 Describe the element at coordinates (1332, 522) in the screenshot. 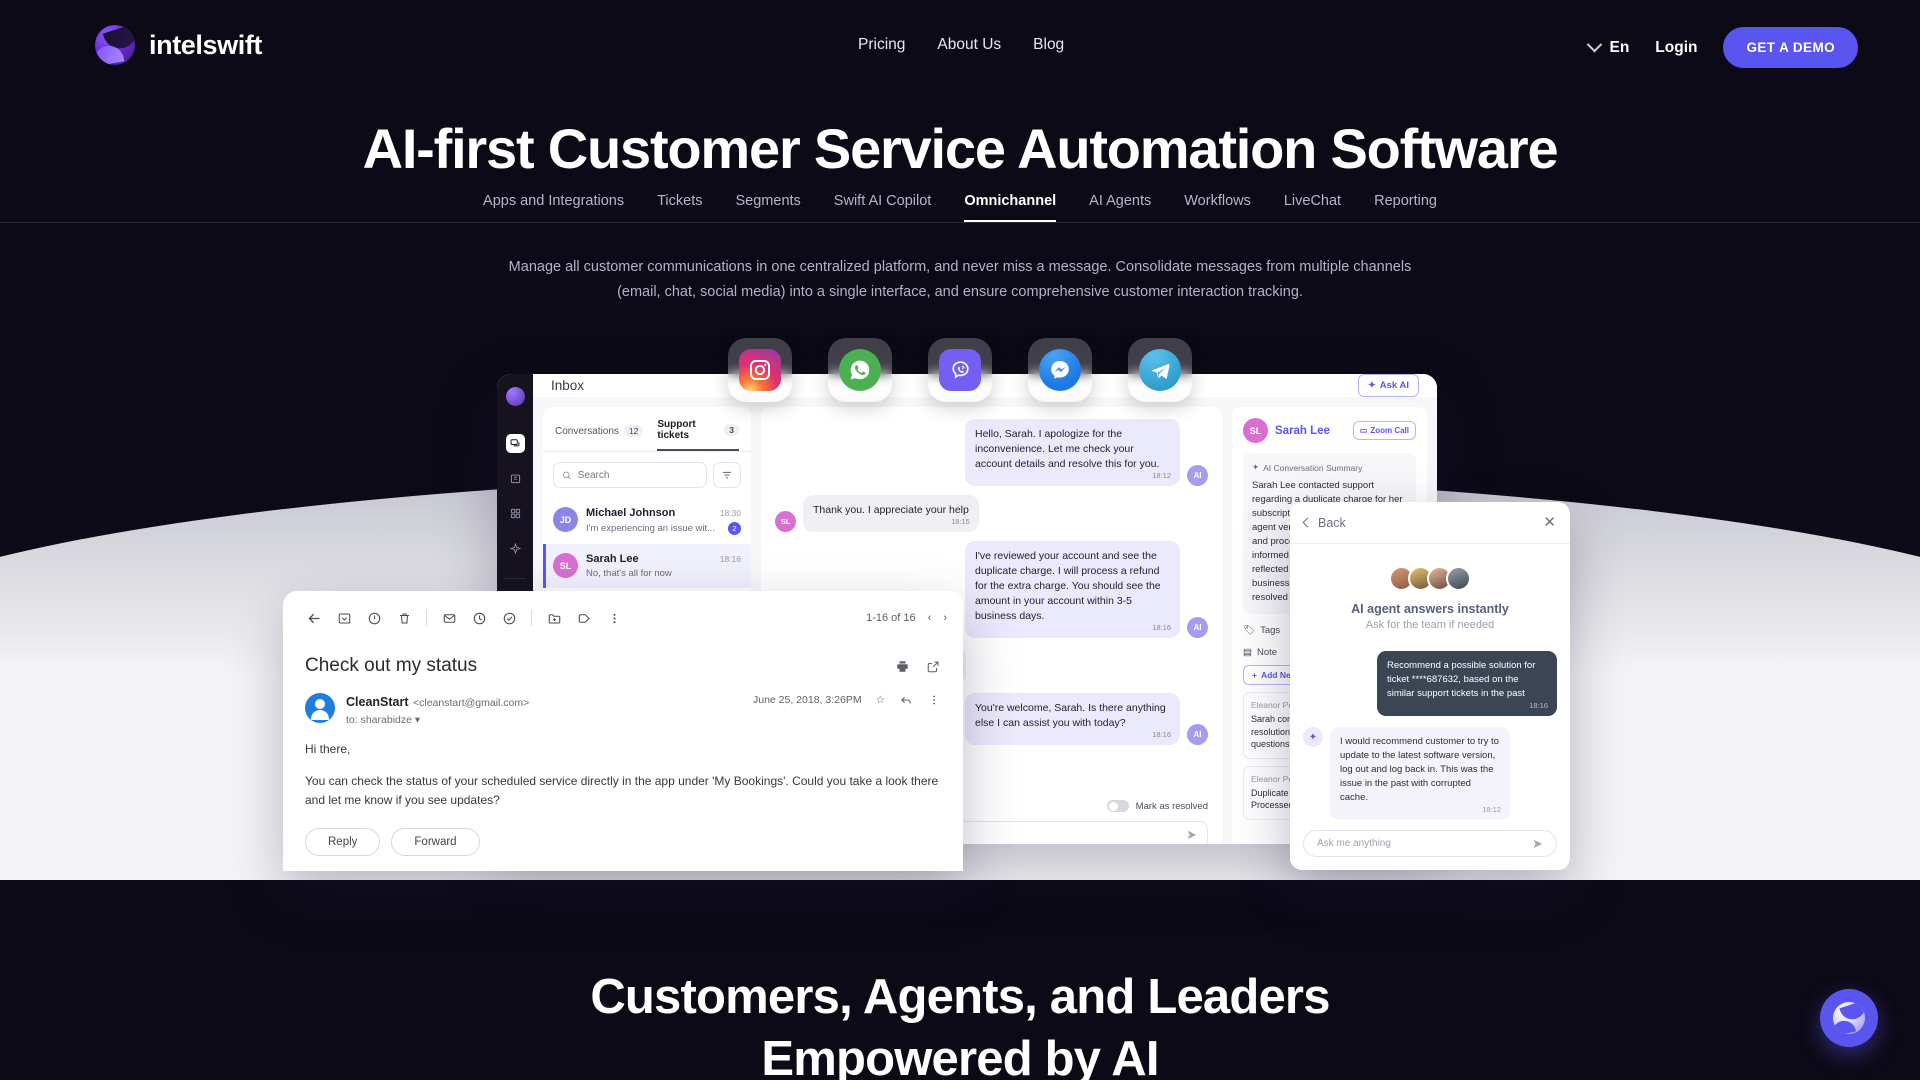

I see `back-label: Back` at that location.